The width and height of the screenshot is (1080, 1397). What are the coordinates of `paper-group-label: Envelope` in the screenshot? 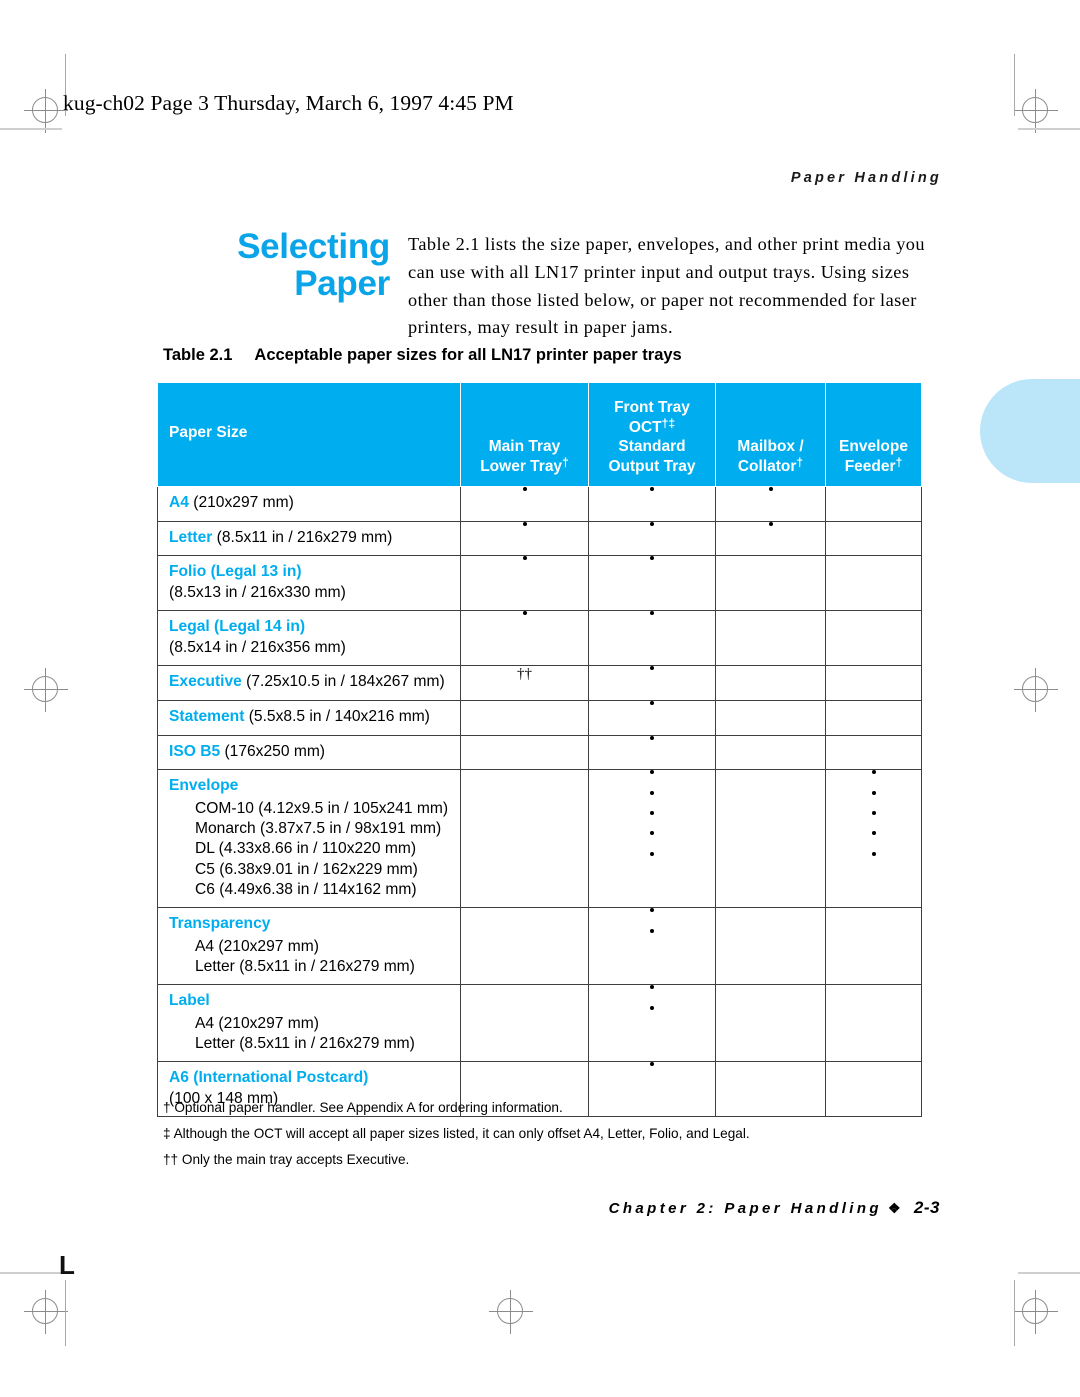 It's located at (204, 786).